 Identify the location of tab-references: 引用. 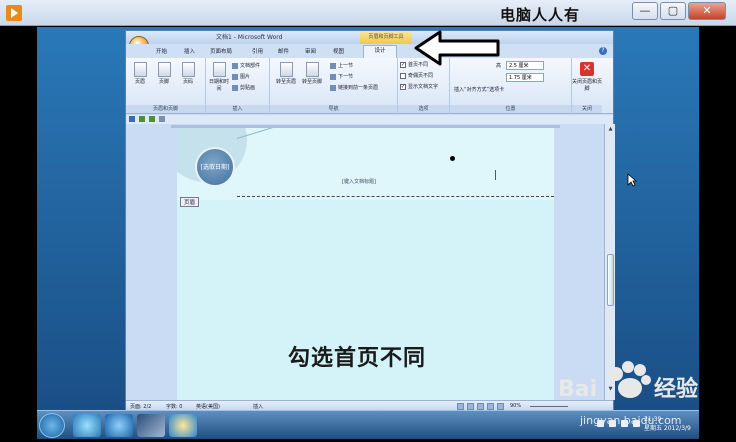
(257, 51).